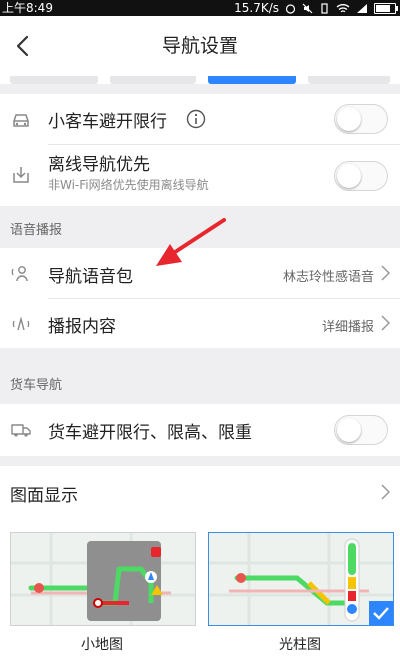 This screenshot has width=400, height=659. I want to click on mute-icon, so click(307, 8).